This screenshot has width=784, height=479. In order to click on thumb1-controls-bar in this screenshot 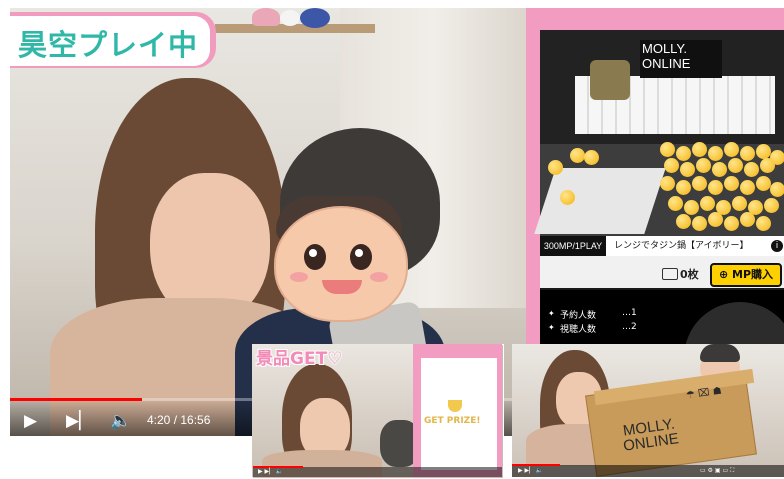, I will do `click(377, 472)`.